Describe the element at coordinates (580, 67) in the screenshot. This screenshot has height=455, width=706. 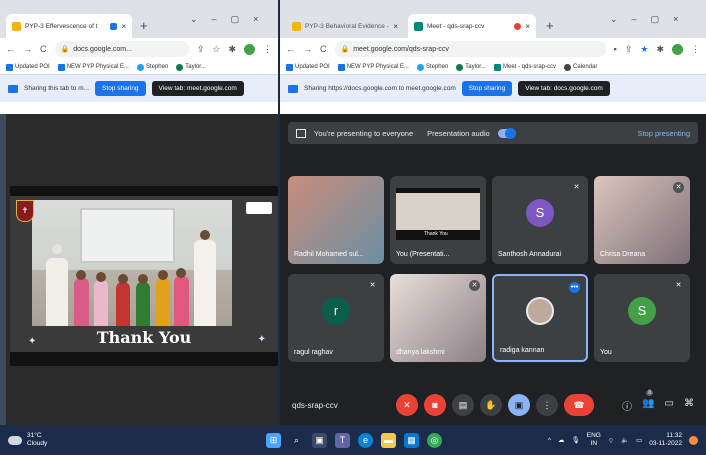
I see `bookmark-calendar: Calendar` at that location.